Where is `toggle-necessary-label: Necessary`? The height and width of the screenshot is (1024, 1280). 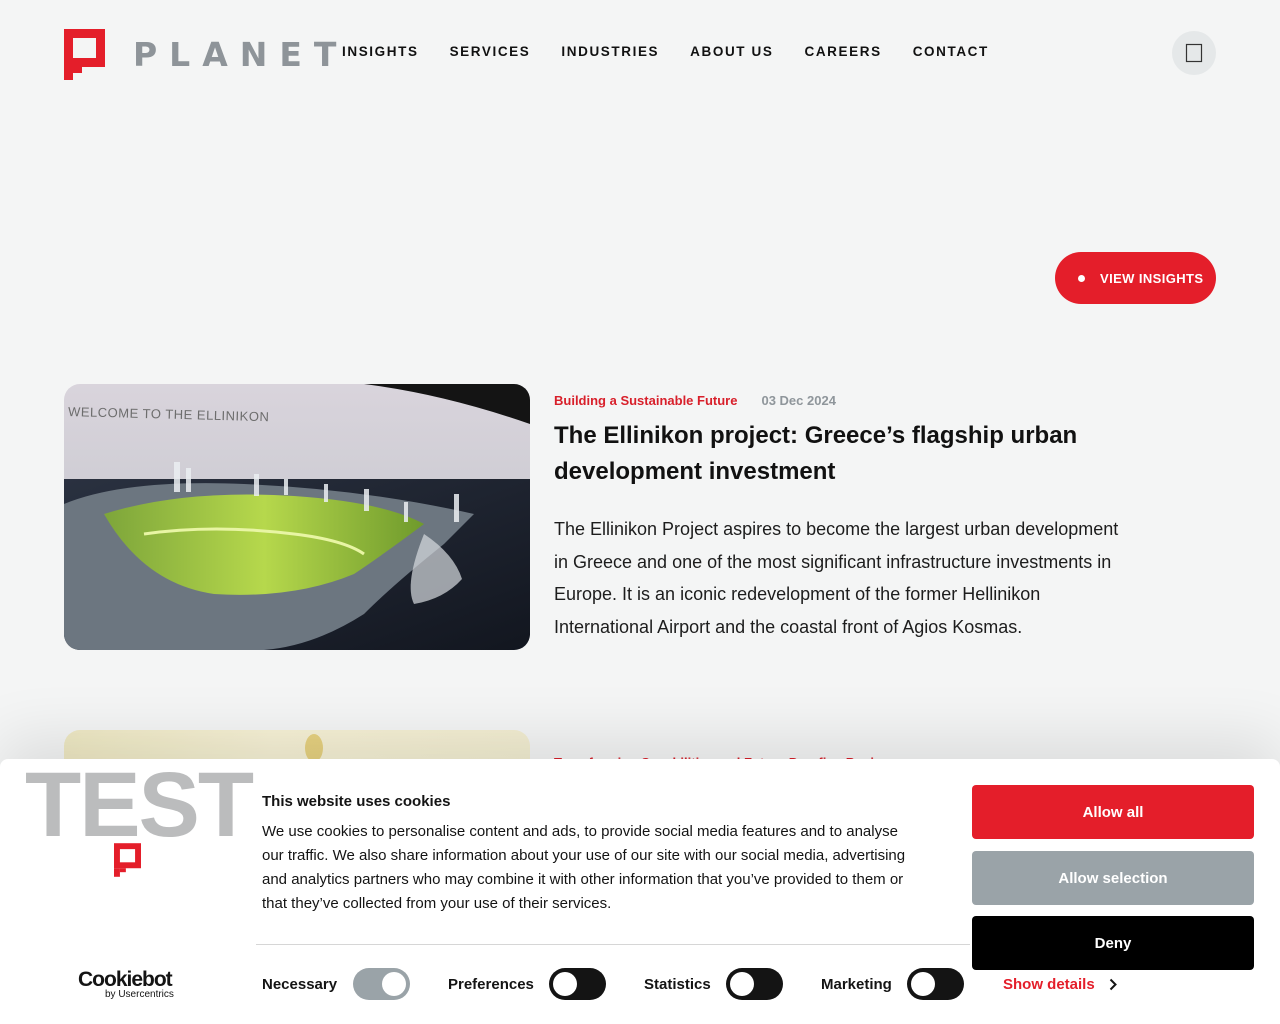
toggle-necessary-label: Necessary is located at coordinates (300, 984).